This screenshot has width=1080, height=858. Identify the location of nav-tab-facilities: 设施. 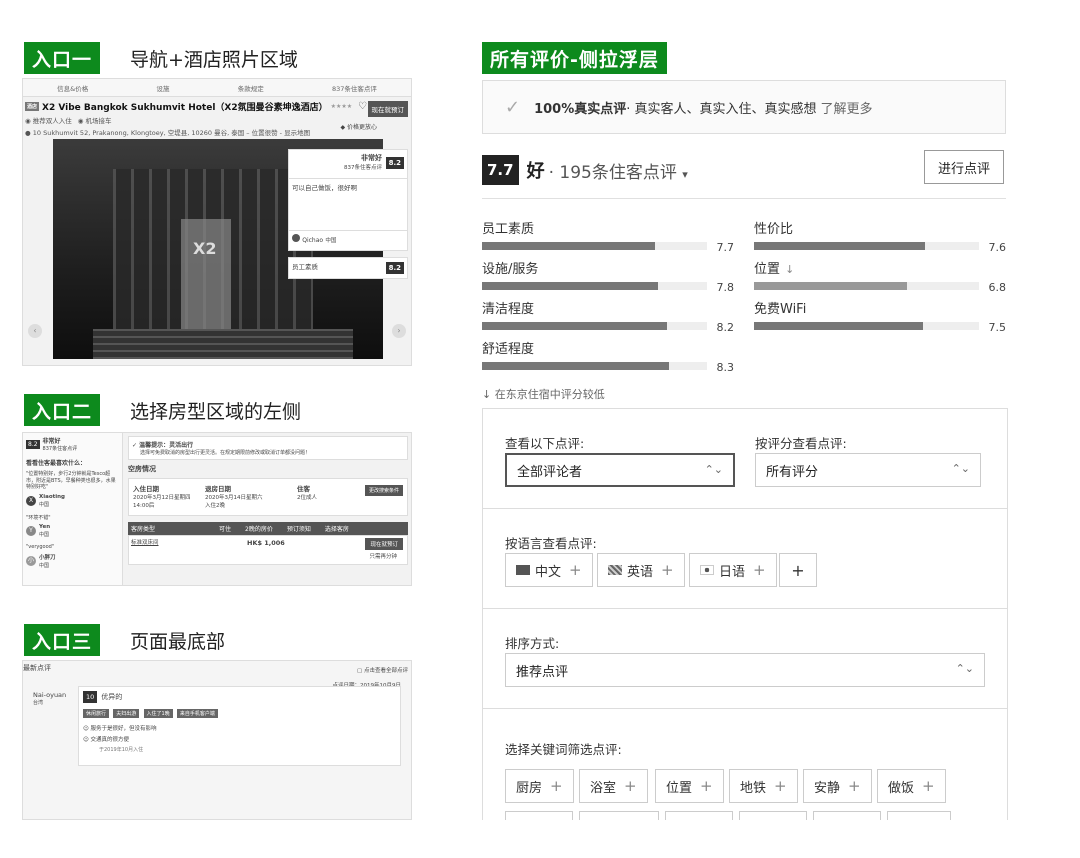
(162, 88).